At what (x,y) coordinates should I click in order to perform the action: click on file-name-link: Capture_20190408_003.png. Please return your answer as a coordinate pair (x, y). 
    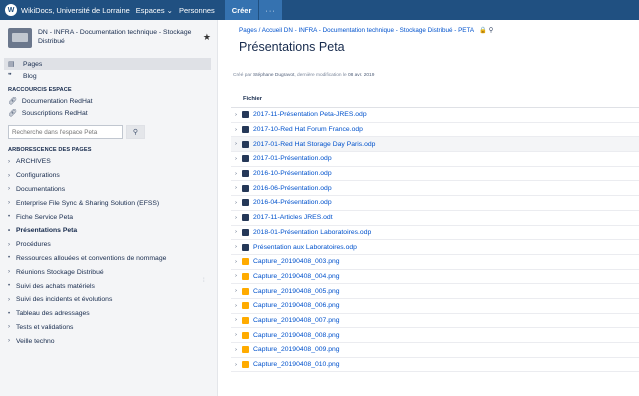
    Looking at the image, I should click on (296, 261).